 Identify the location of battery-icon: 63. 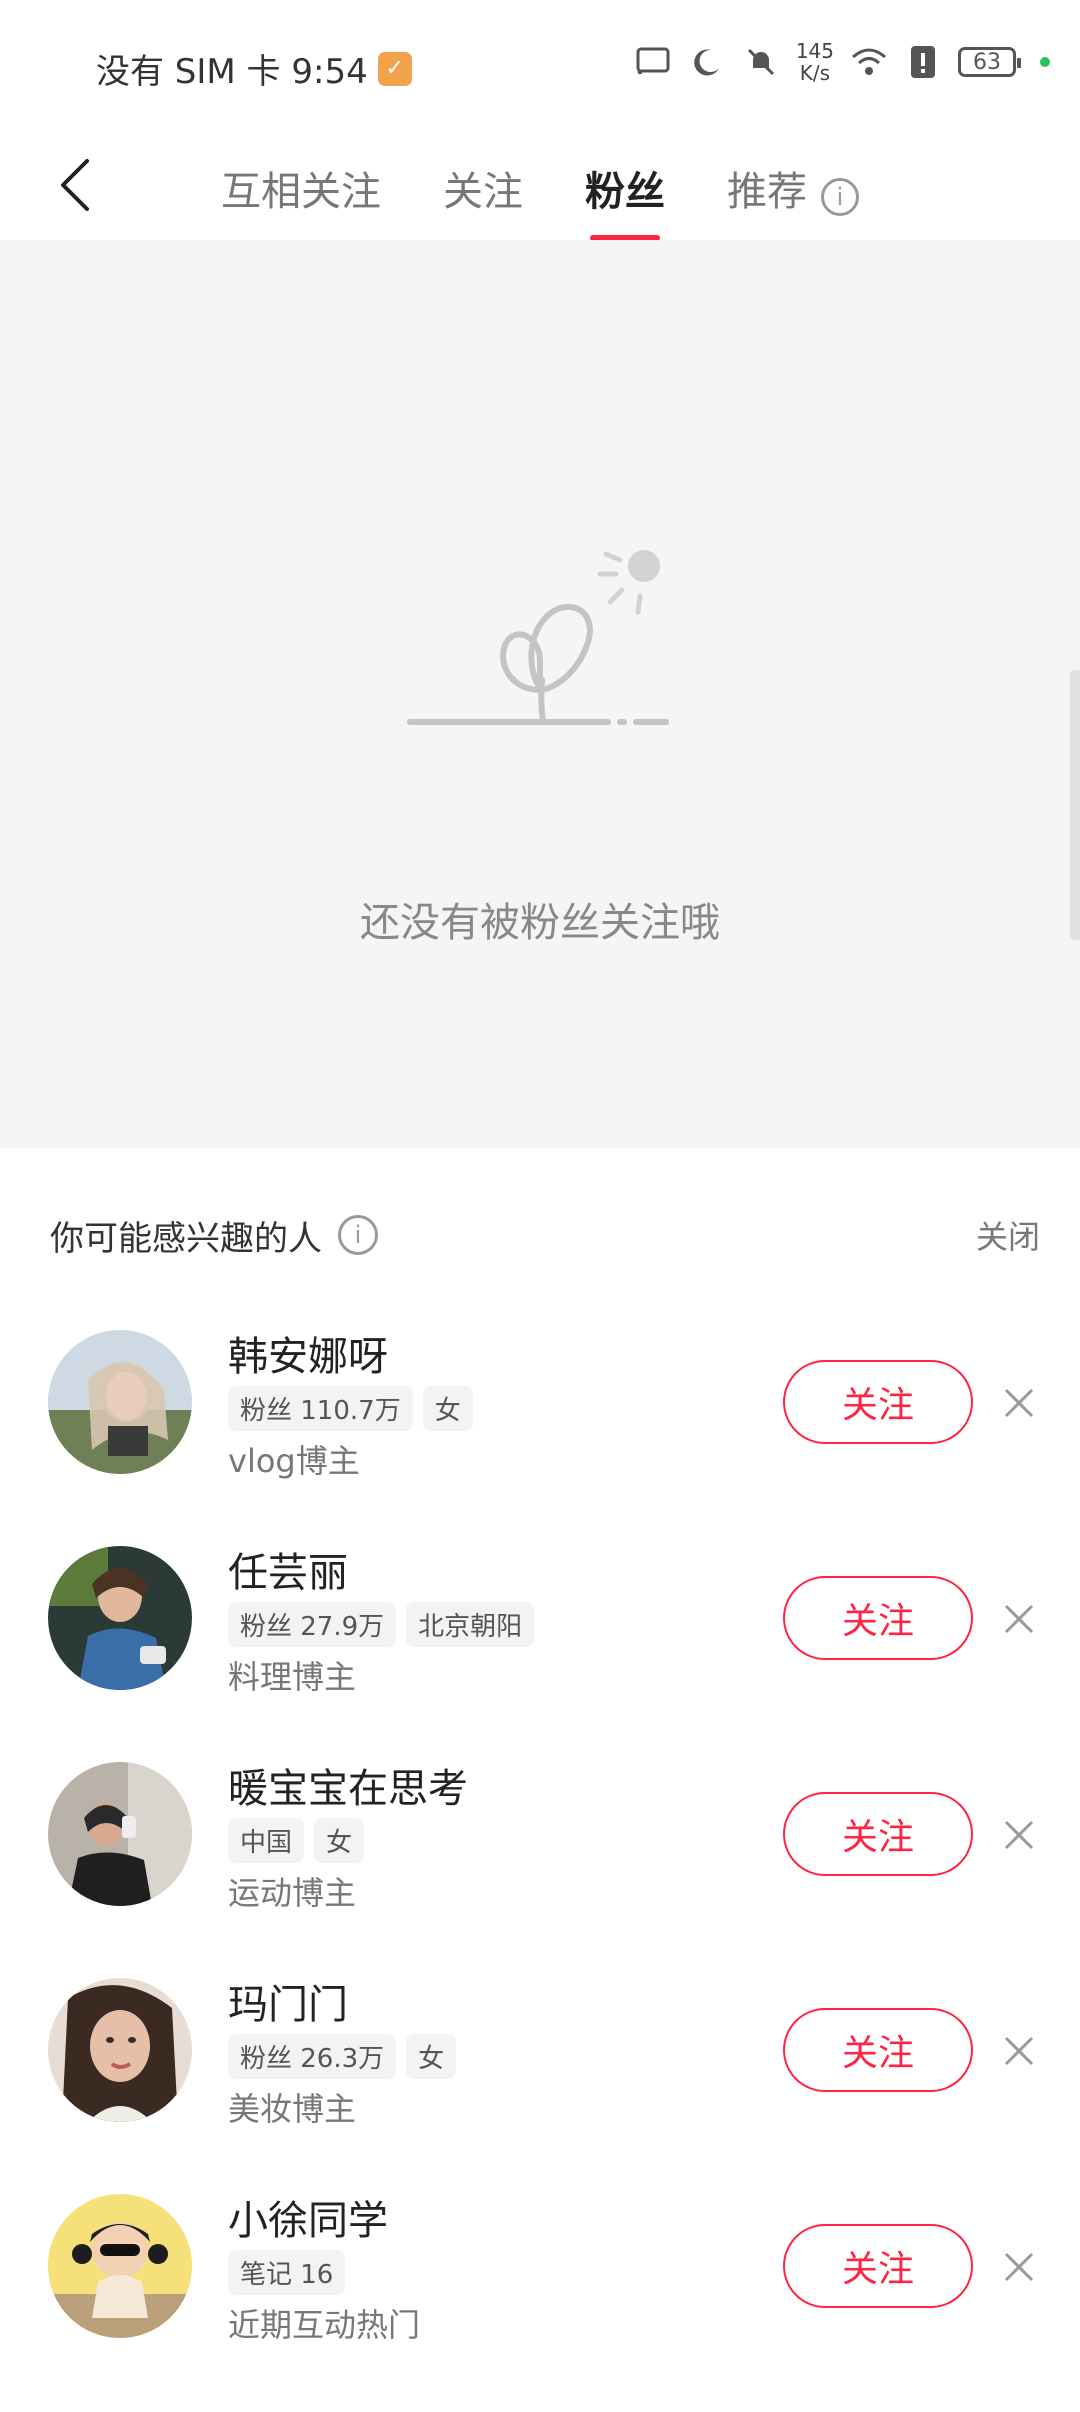
(989, 62).